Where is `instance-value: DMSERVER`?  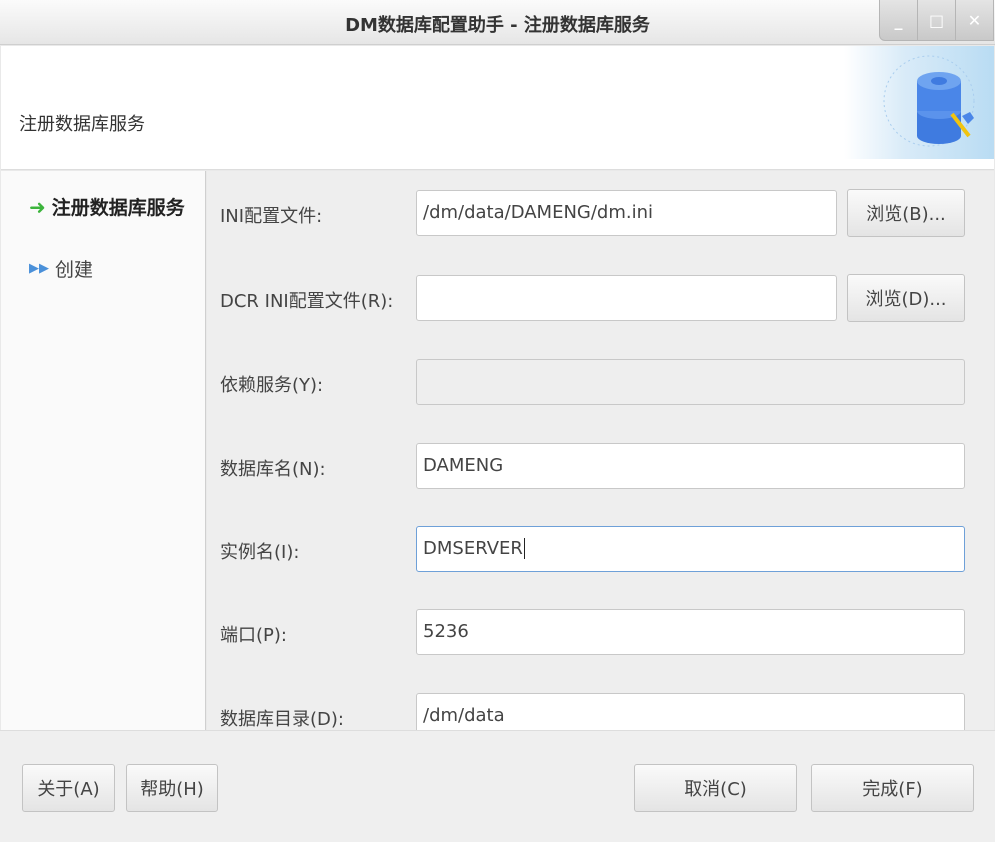
instance-value: DMSERVER is located at coordinates (473, 548).